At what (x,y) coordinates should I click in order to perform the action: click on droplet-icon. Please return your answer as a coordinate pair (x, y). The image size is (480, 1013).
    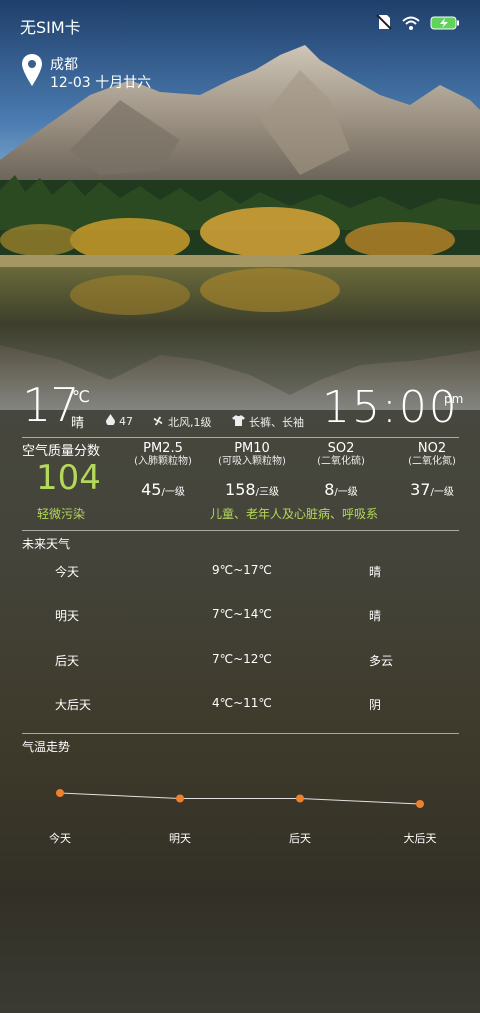
    Looking at the image, I should click on (110, 421).